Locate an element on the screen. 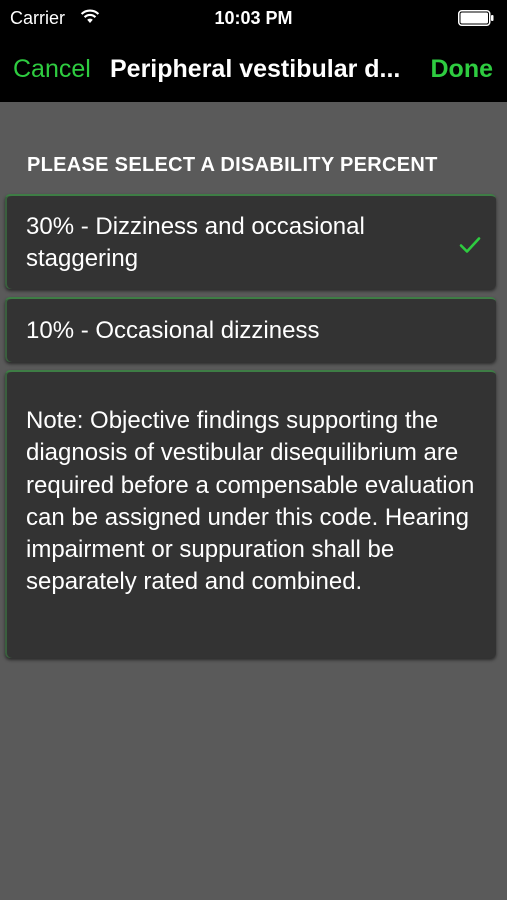 The image size is (507, 900). section-header: PLEASE SELECT A DISABILITY PERCENT is located at coordinates (232, 165).